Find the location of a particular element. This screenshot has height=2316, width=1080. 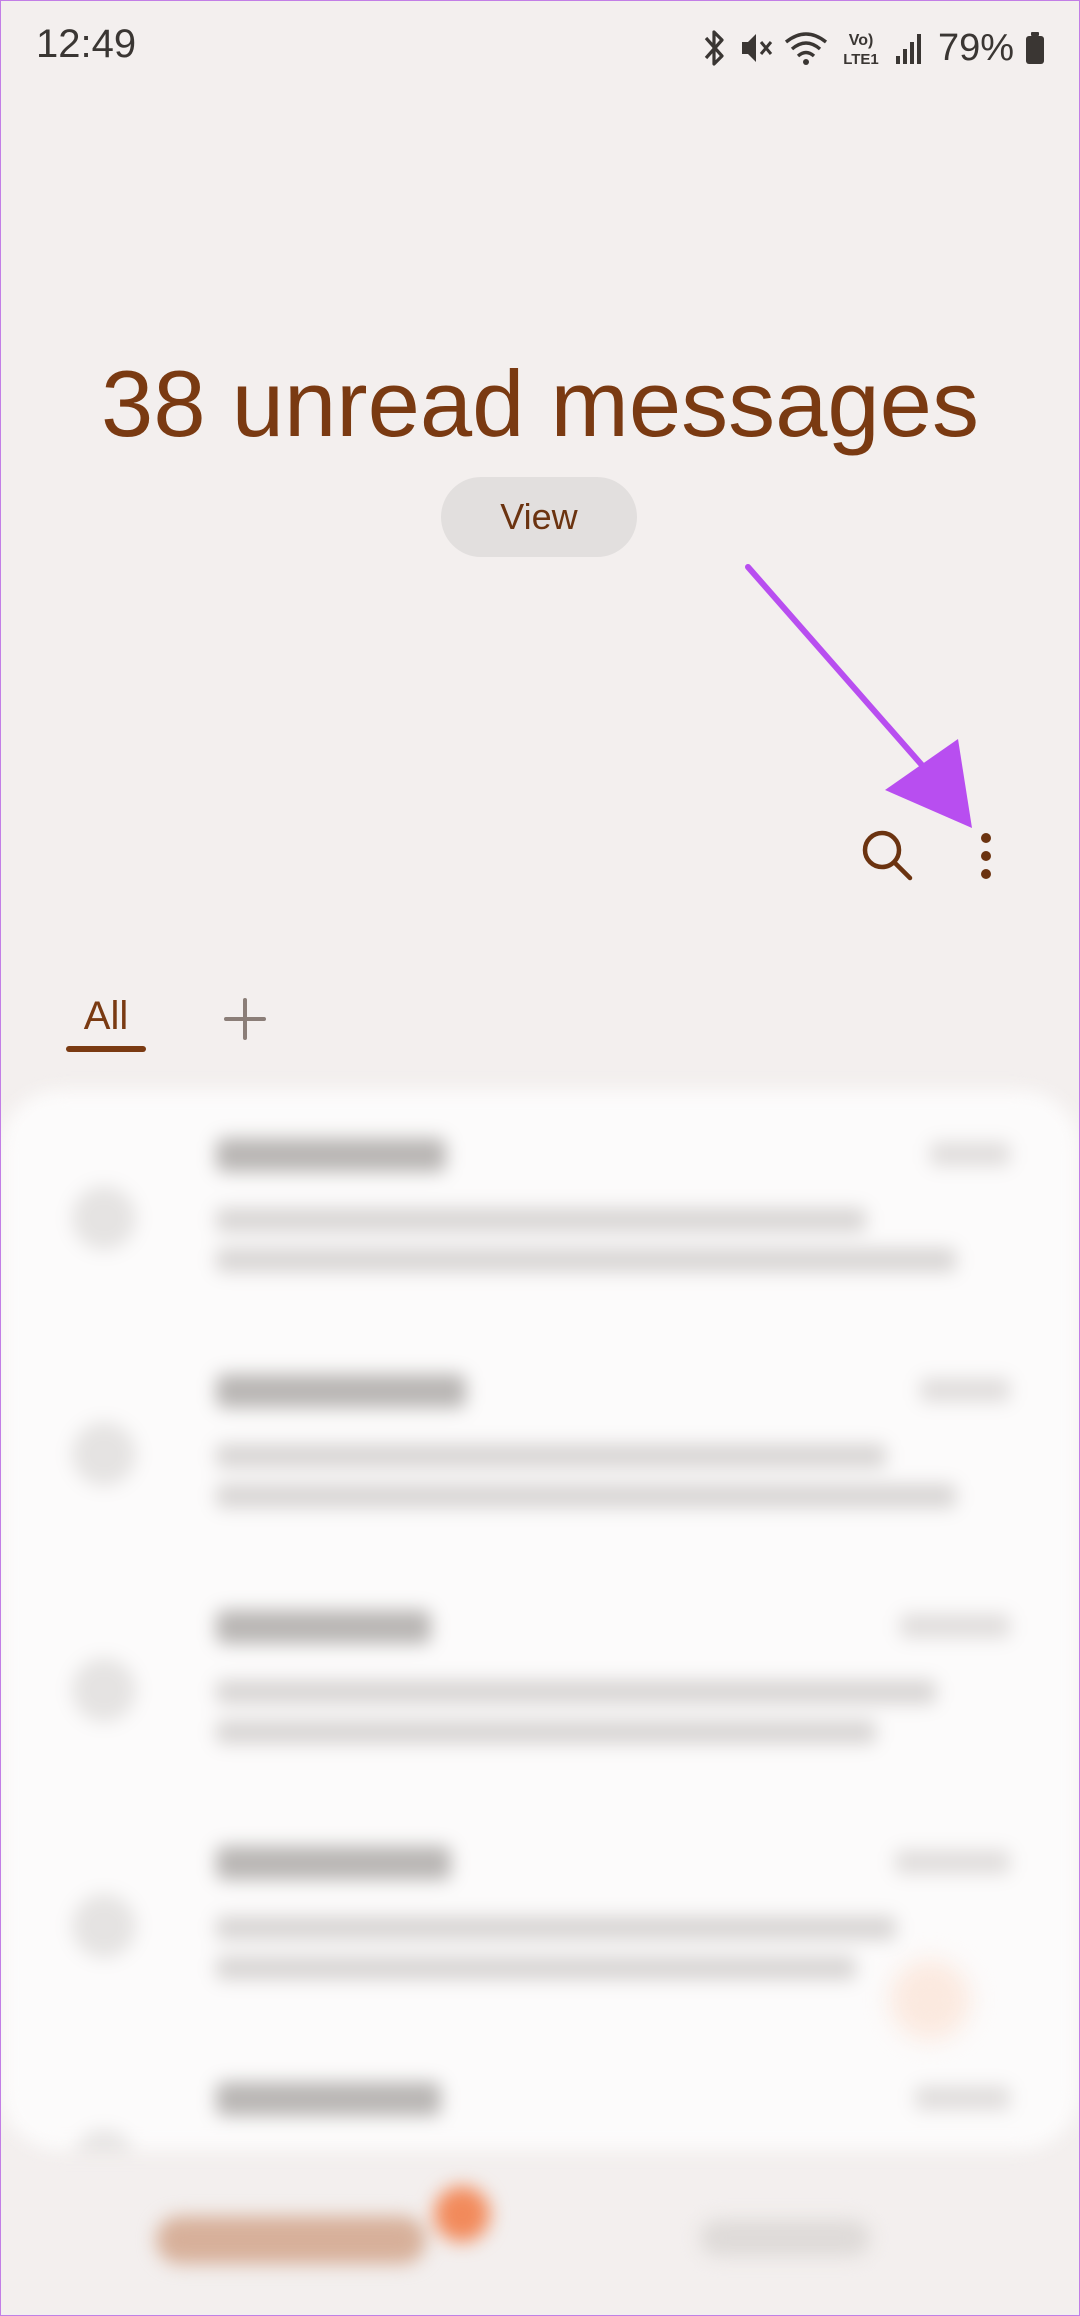

tab-all-label: All is located at coordinates (106, 1016).